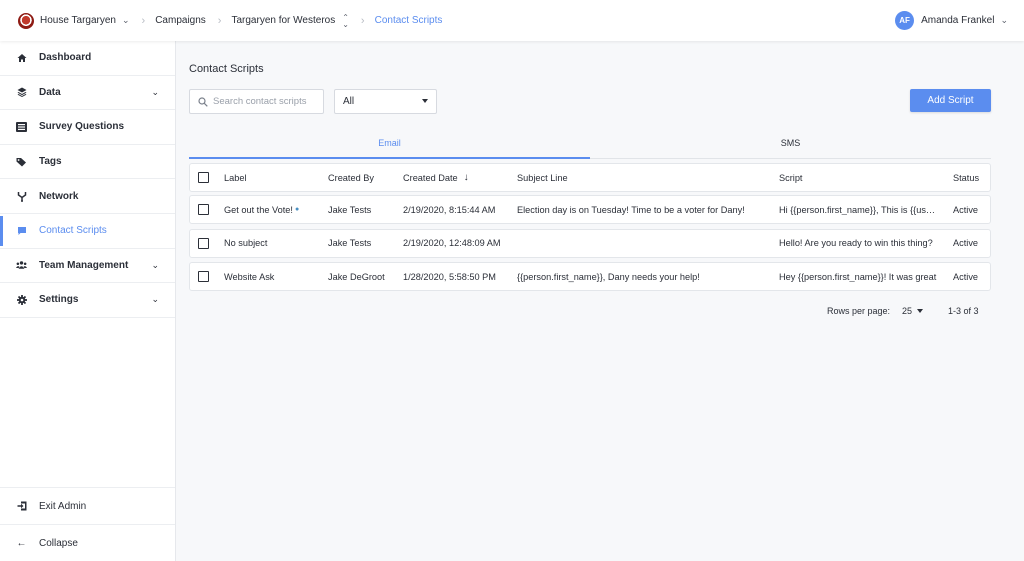 The width and height of the screenshot is (1024, 561). I want to click on search-icon, so click(203, 101).